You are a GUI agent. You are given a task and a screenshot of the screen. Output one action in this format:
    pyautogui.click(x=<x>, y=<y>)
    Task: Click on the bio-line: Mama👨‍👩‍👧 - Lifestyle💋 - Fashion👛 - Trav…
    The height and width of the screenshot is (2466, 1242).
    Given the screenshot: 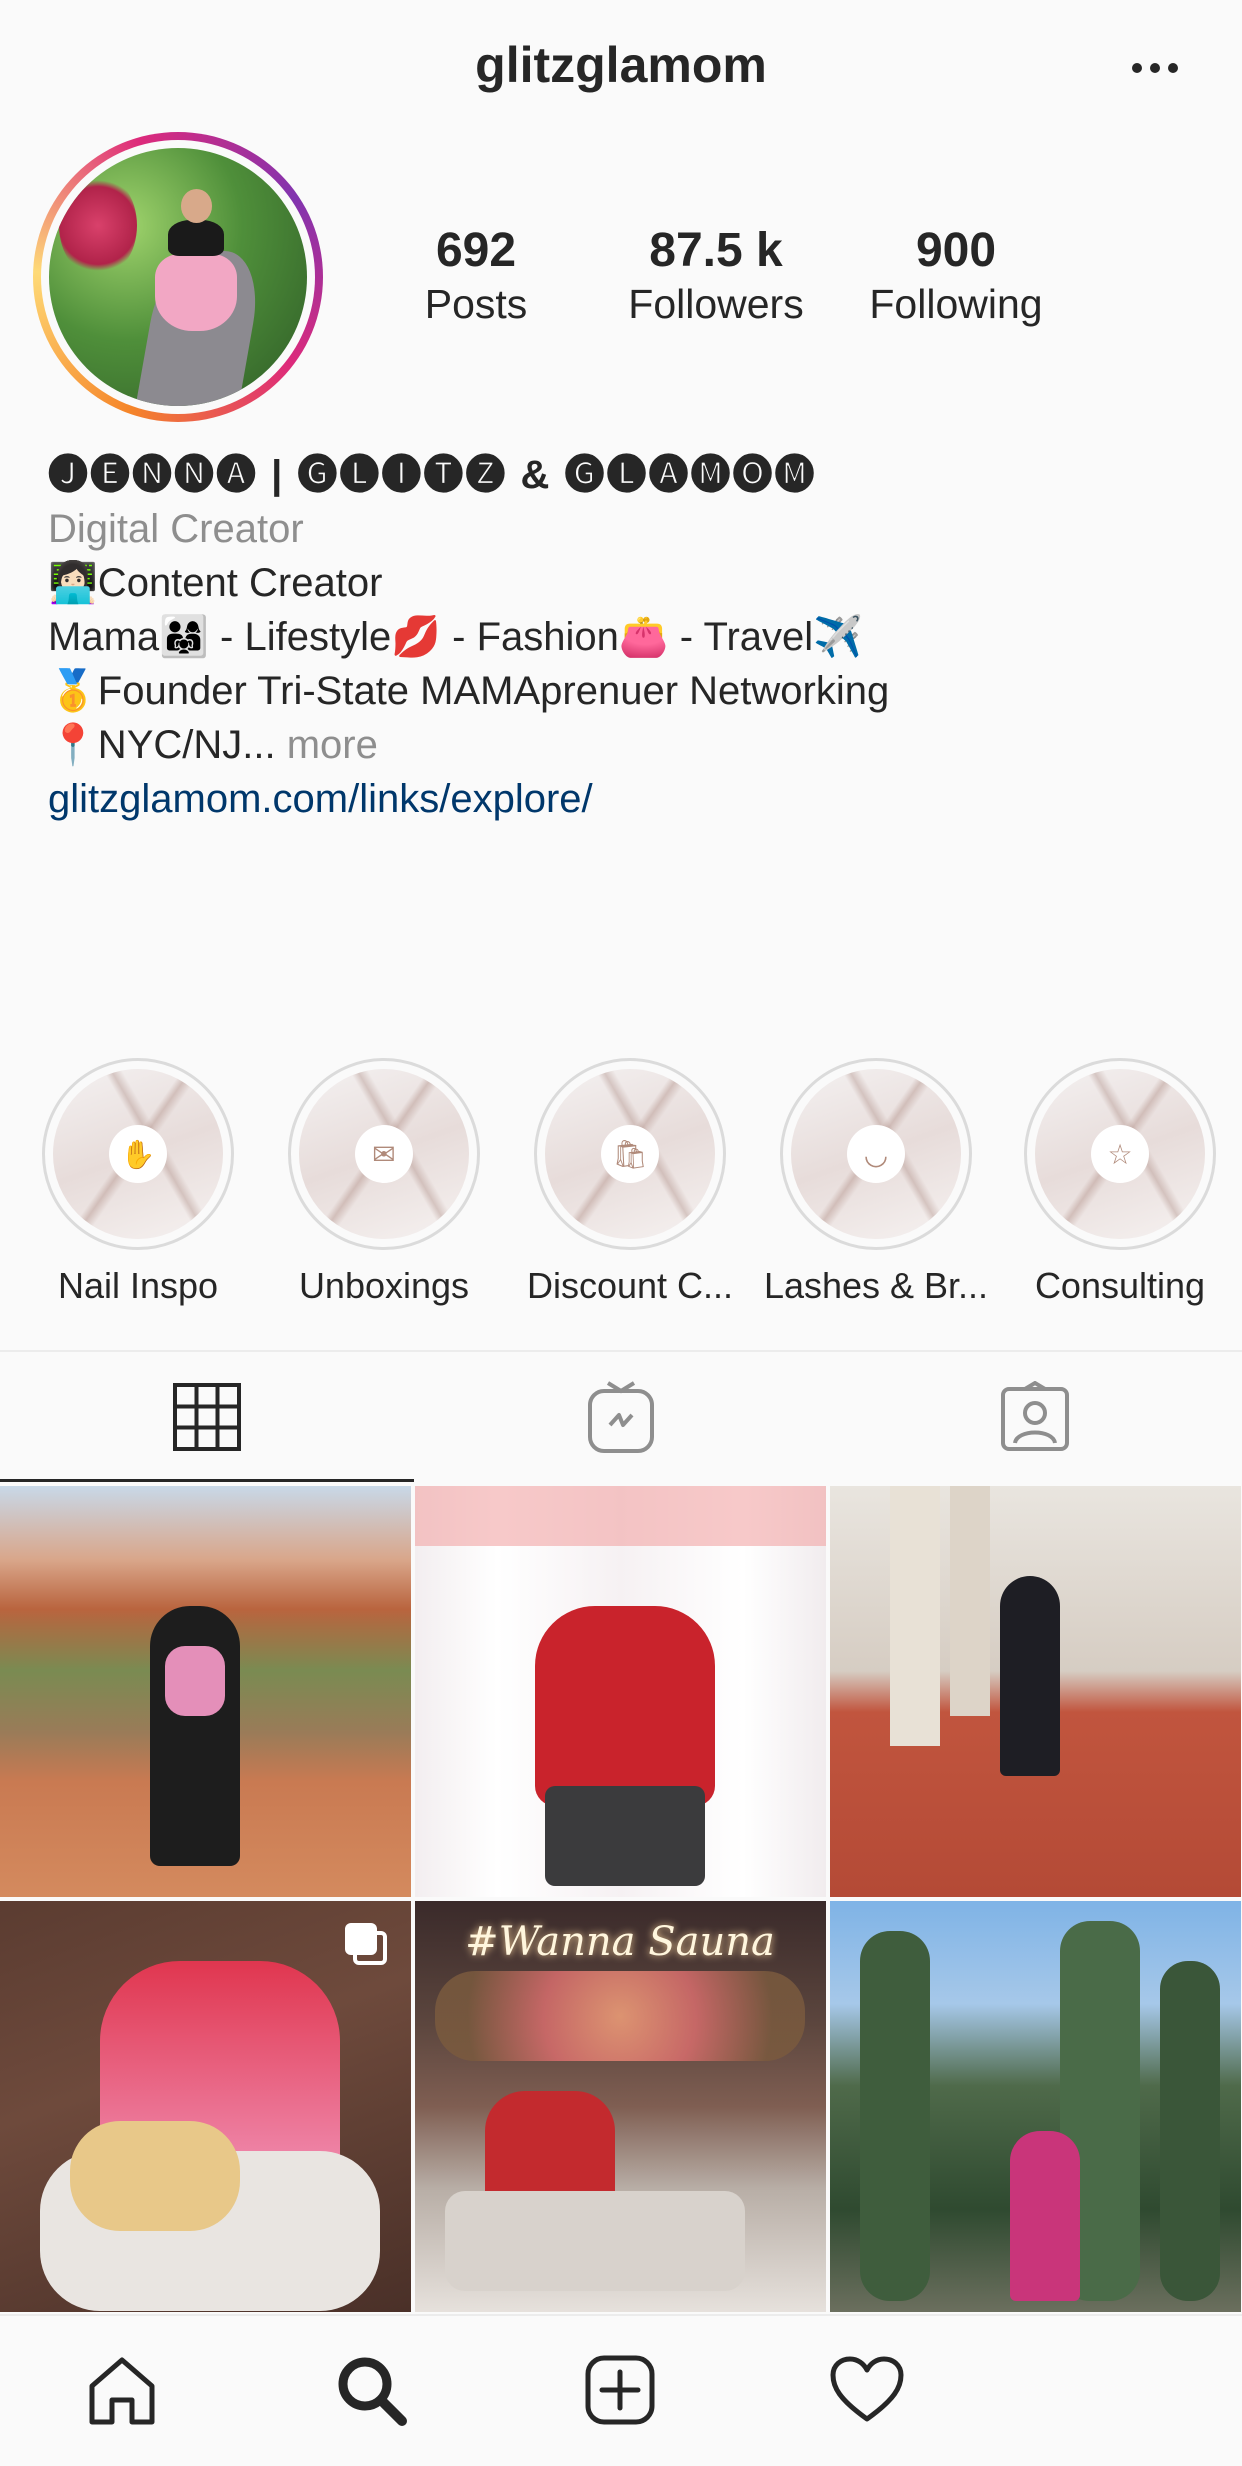 What is the action you would take?
    pyautogui.click(x=455, y=637)
    